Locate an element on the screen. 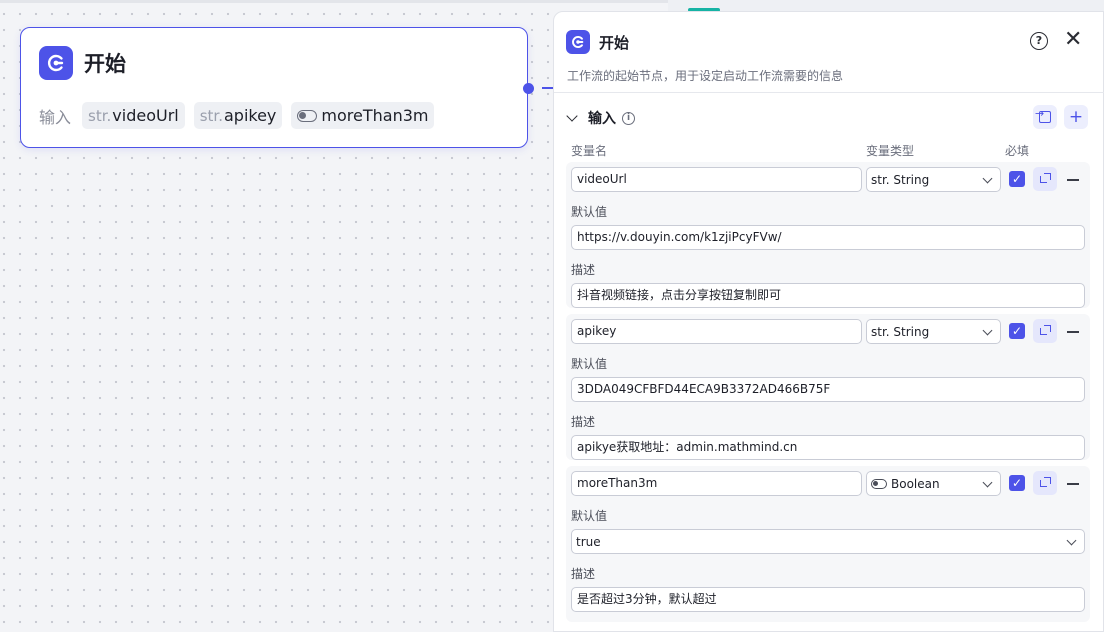 The image size is (1104, 632). panel-divider is located at coordinates (829, 92).